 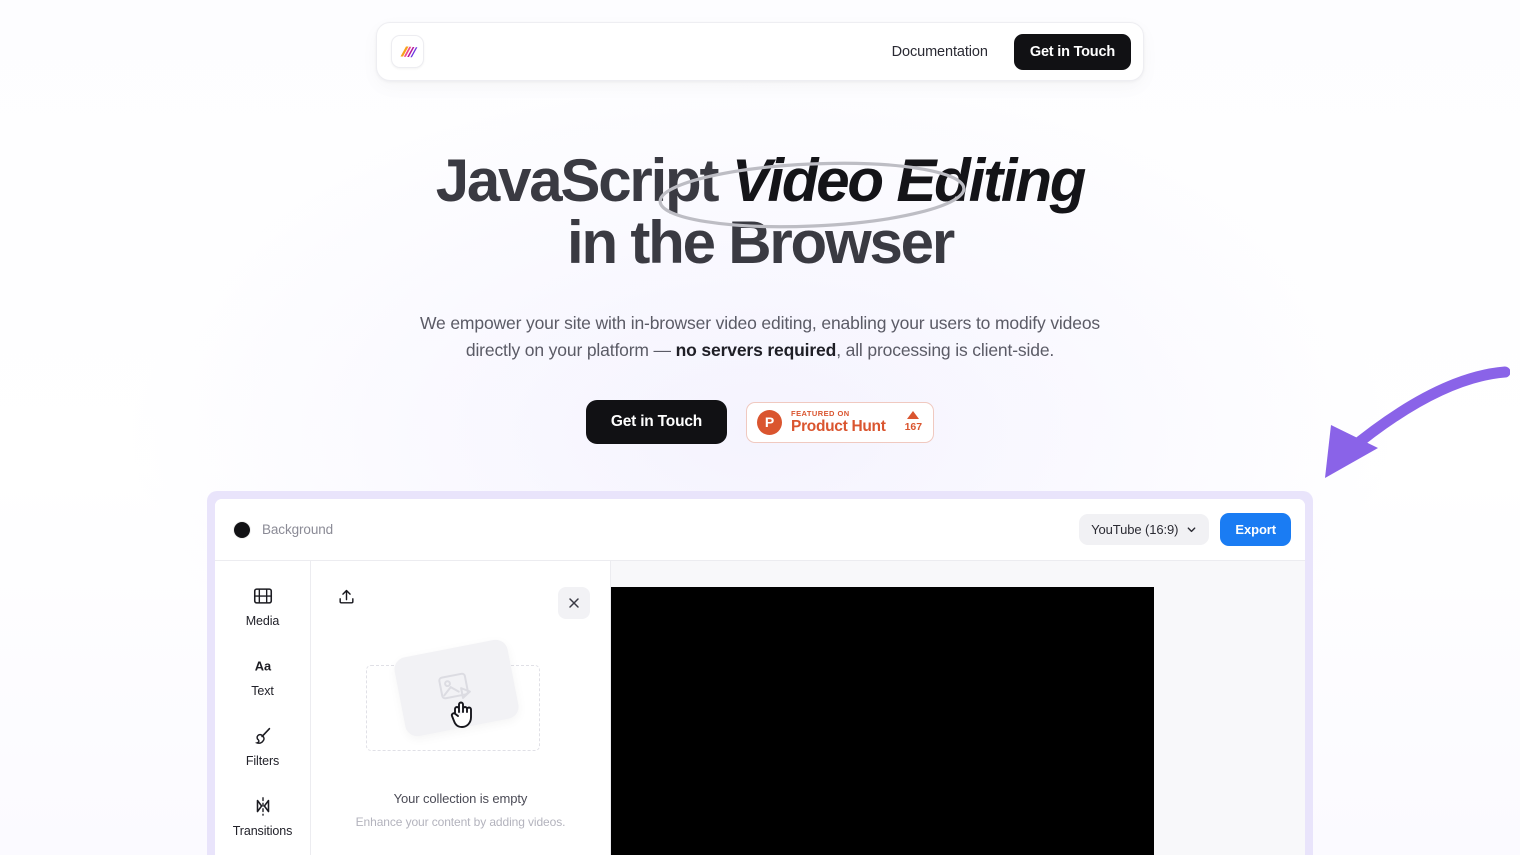 What do you see at coordinates (940, 52) in the screenshot?
I see `nav-link-documentation: Documentation` at bounding box center [940, 52].